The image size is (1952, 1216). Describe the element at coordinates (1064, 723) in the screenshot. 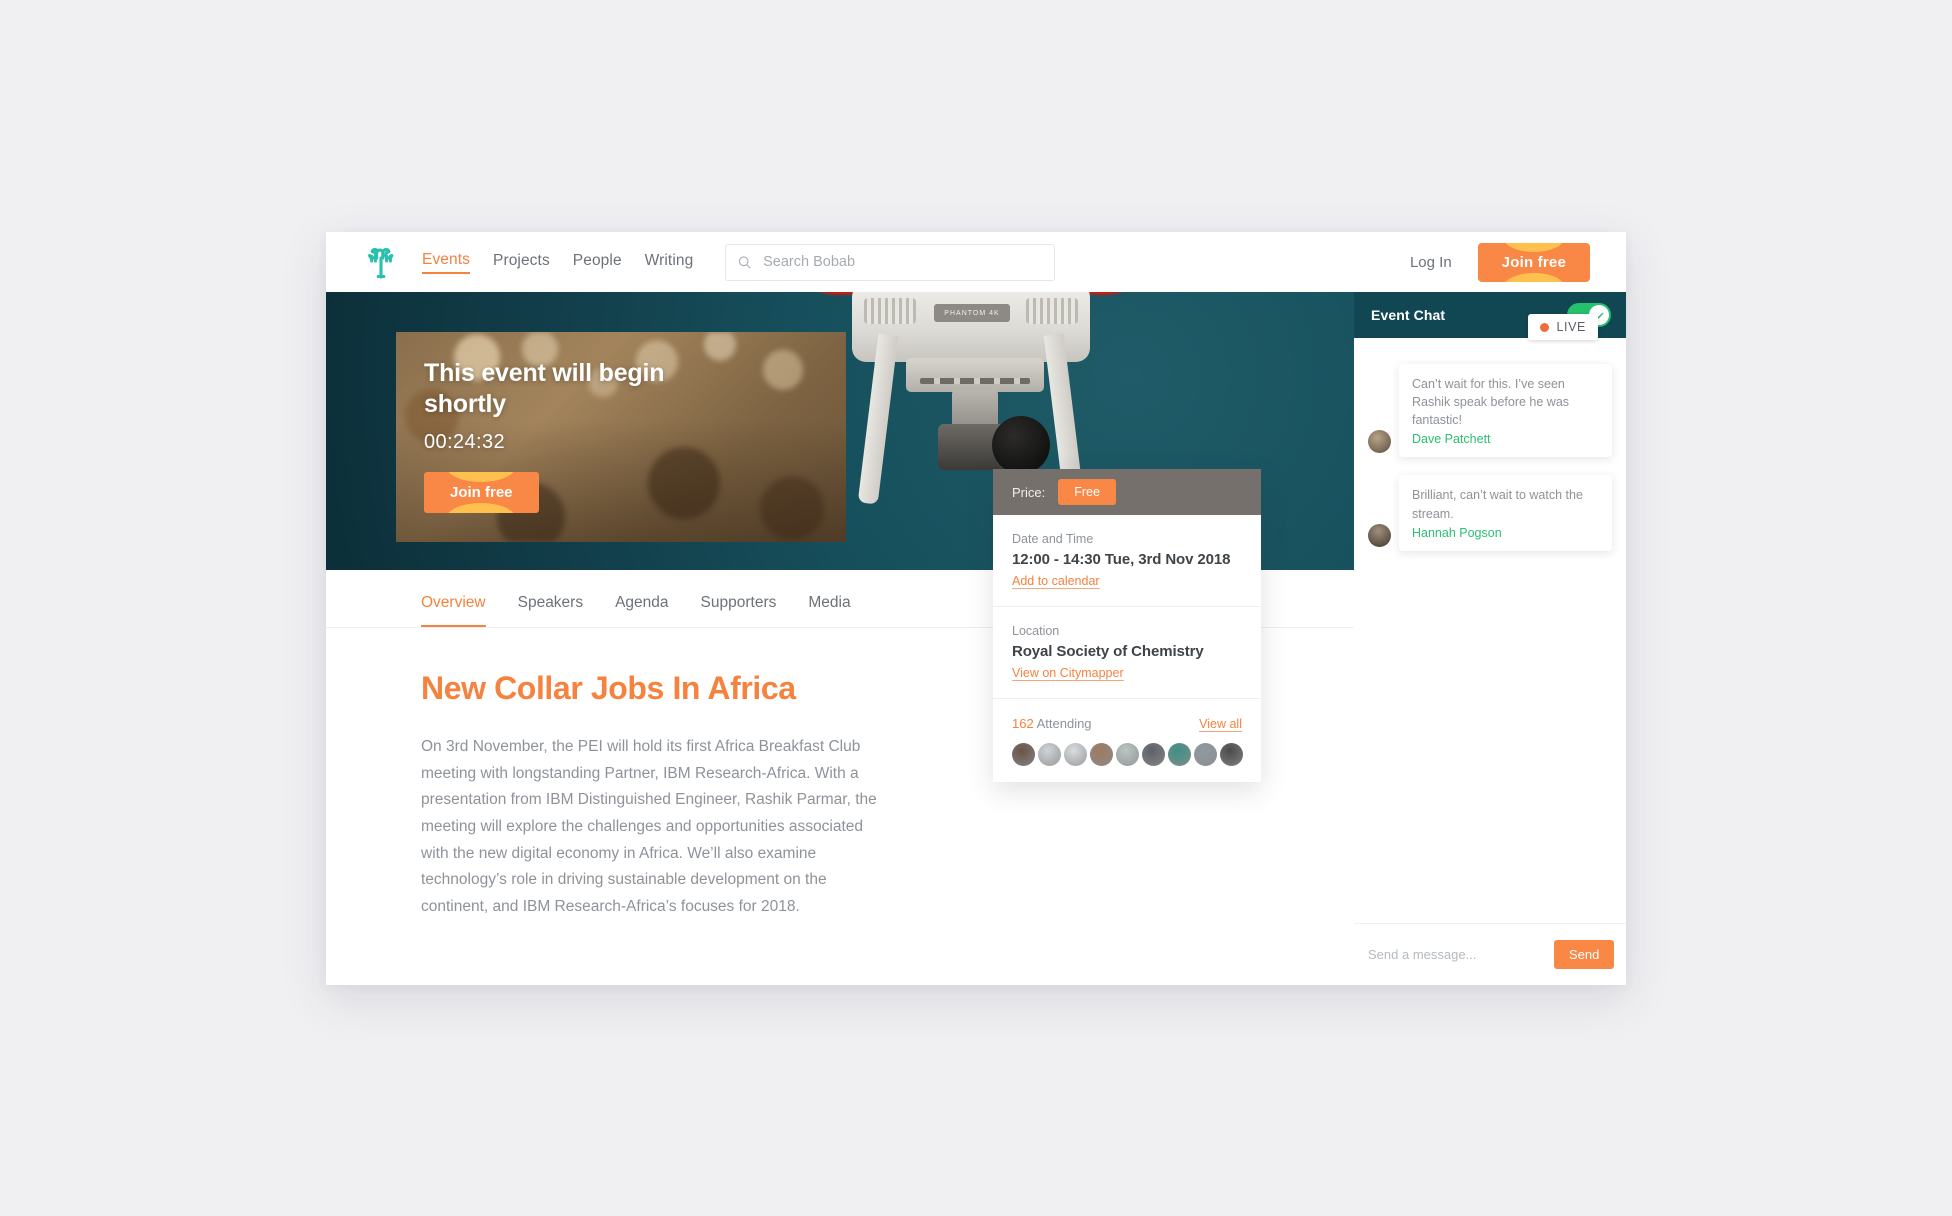

I see `attending-label: Attending` at that location.